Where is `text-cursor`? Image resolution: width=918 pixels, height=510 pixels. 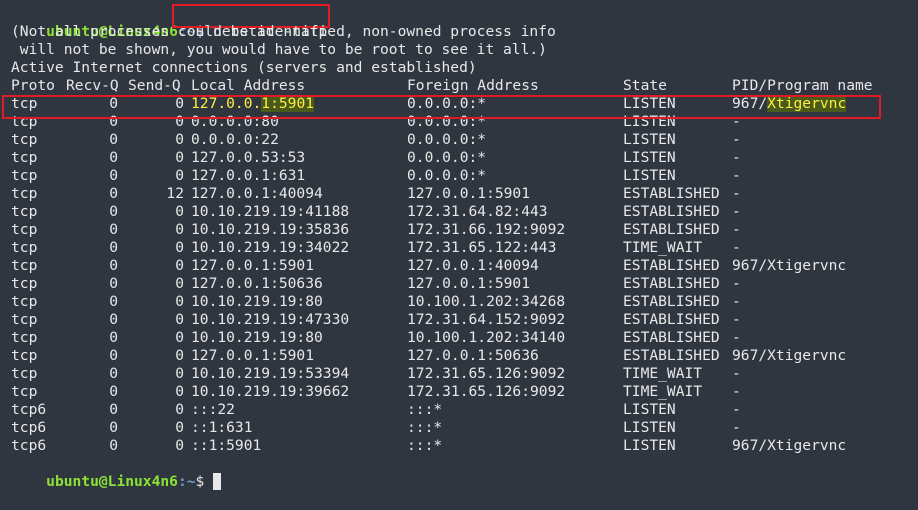 text-cursor is located at coordinates (217, 481).